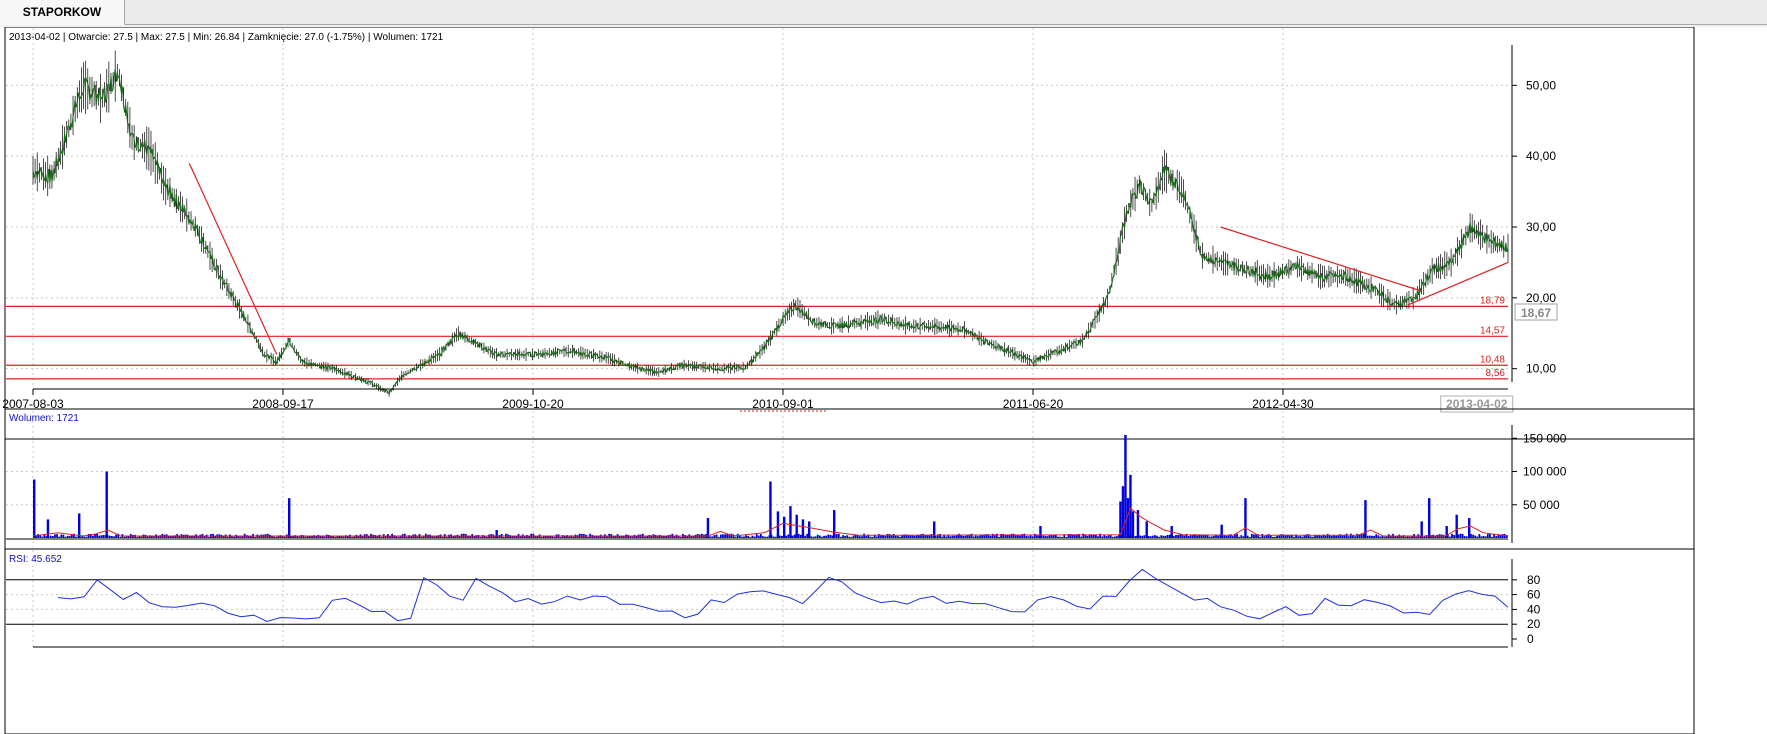 The width and height of the screenshot is (1767, 734). What do you see at coordinates (1541, 505) in the screenshot?
I see `volume-tick-label: 50 000` at bounding box center [1541, 505].